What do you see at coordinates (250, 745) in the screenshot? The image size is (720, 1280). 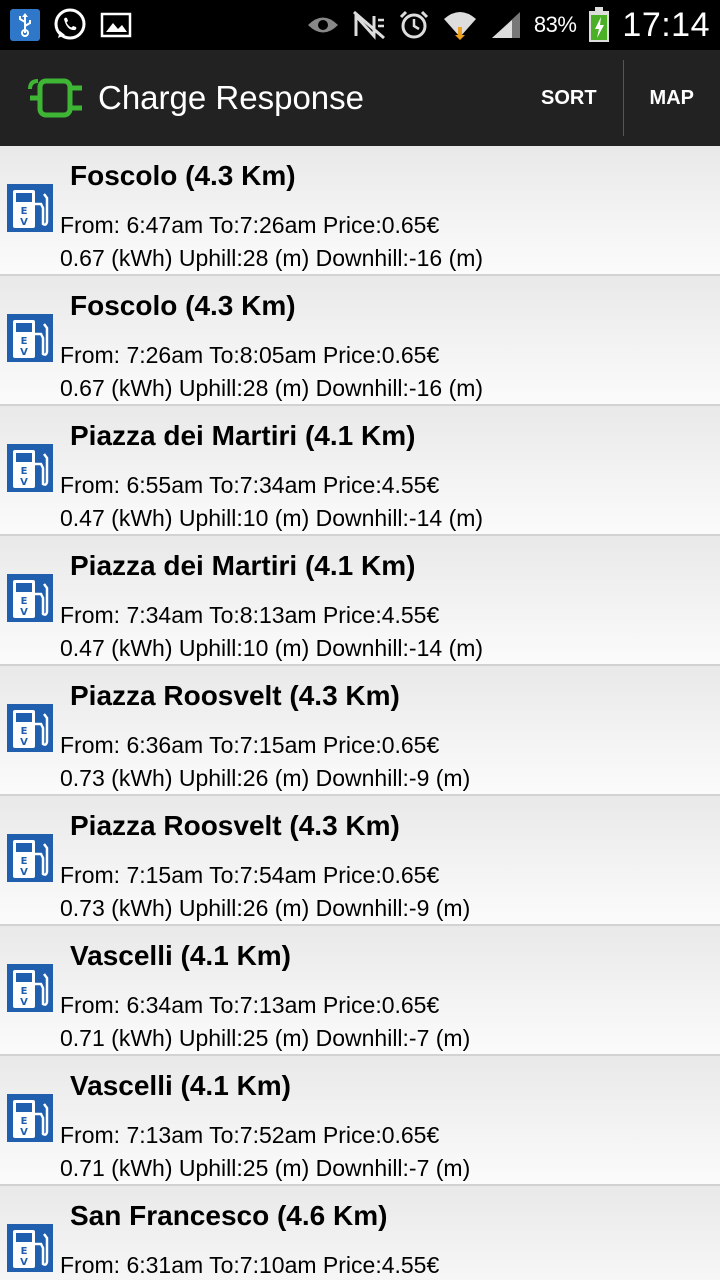 I see `station-time-price: From: 6:36am To:7:15am Price:0.65€` at bounding box center [250, 745].